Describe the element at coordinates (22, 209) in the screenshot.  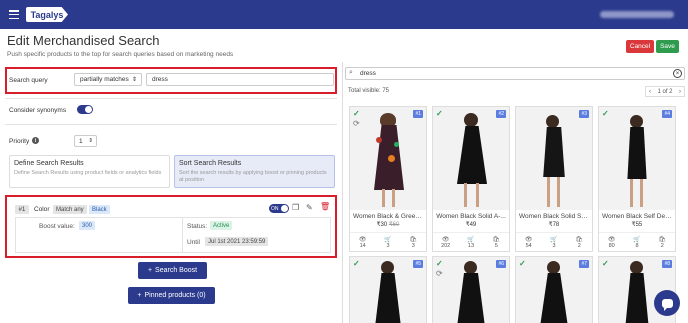
I see `rule-number: #1` at that location.